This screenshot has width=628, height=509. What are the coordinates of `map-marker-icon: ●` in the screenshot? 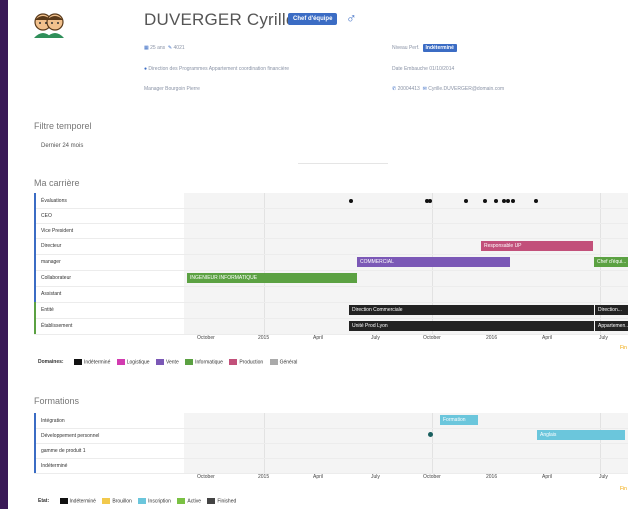 It's located at (146, 69).